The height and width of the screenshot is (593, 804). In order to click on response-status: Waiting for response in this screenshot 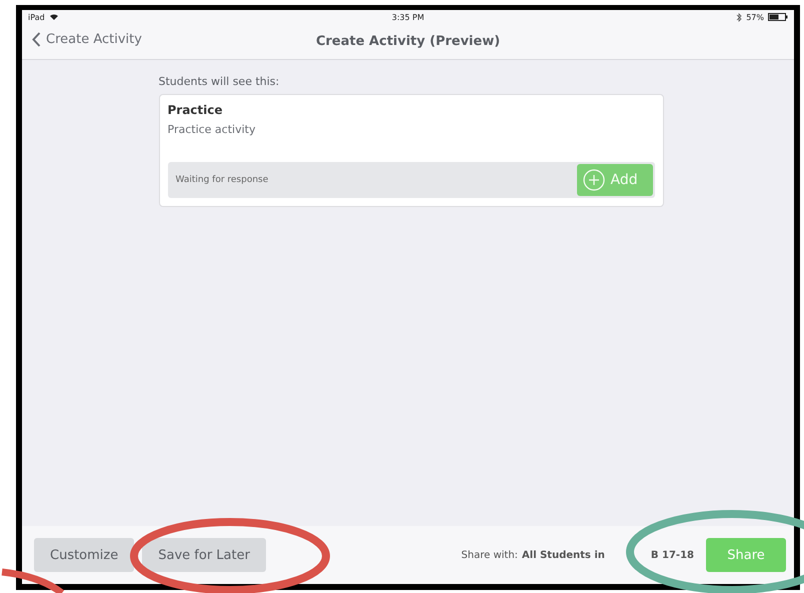, I will do `click(222, 180)`.